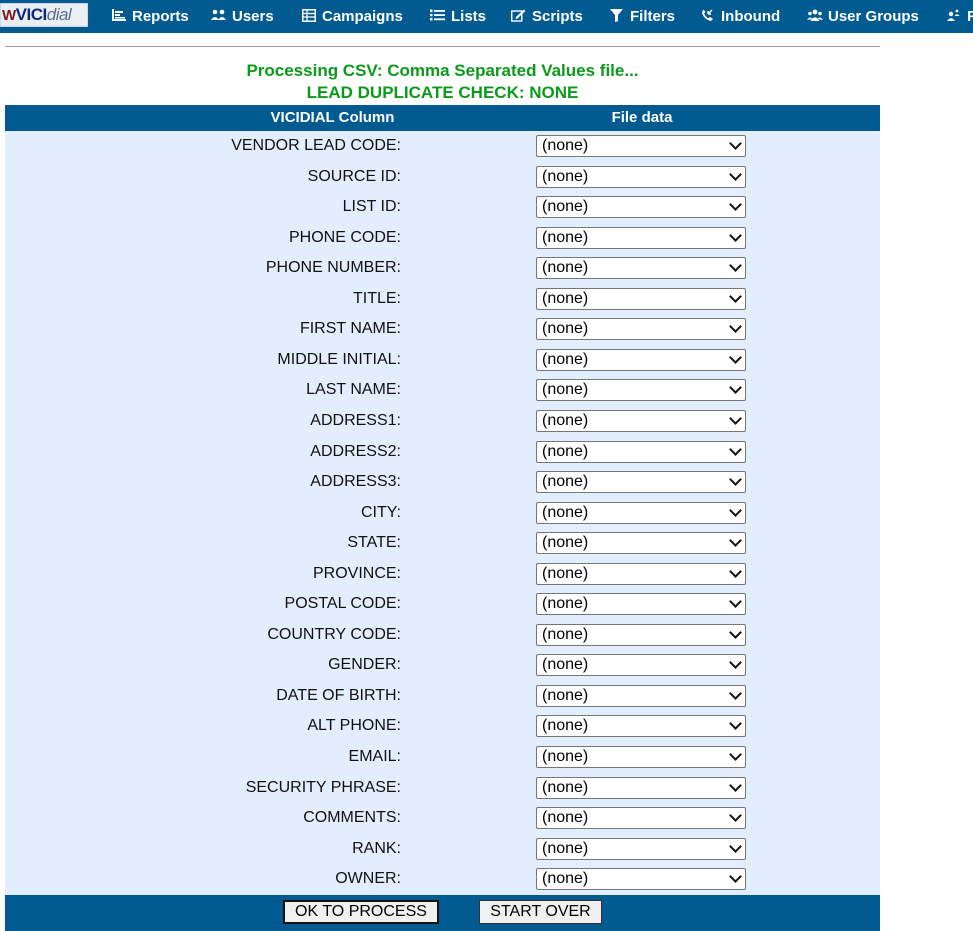  What do you see at coordinates (442, 238) in the screenshot?
I see `mapping-row: PHONE CODE: (none)` at bounding box center [442, 238].